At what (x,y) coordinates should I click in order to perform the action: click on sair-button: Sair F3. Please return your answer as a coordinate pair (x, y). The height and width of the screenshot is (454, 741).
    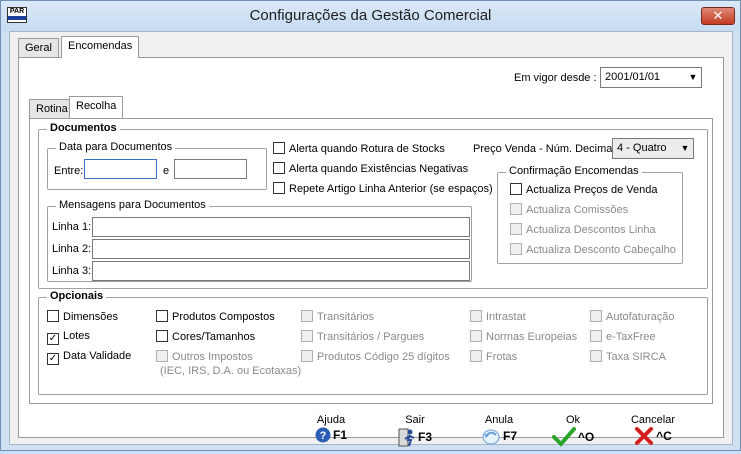
    Looking at the image, I should click on (415, 434).